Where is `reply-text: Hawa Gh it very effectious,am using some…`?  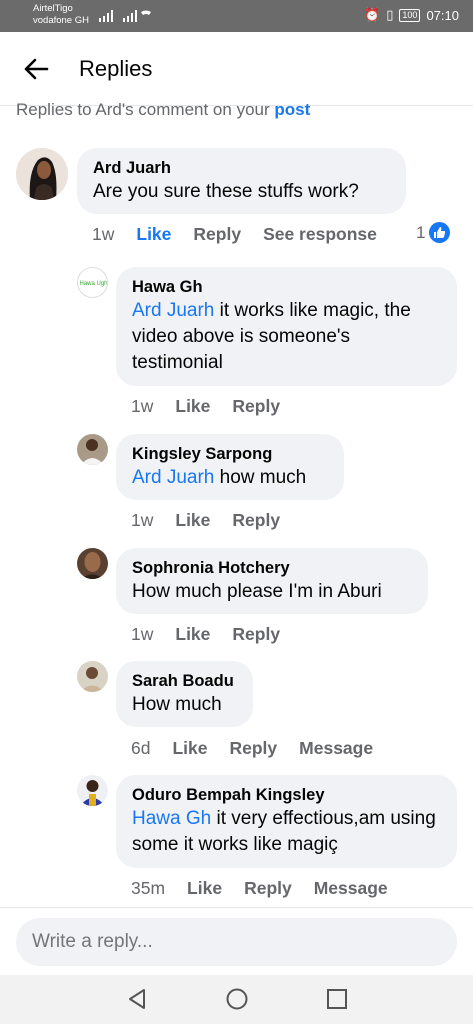 reply-text: Hawa Gh it very effectious,am using some… is located at coordinates (287, 832).